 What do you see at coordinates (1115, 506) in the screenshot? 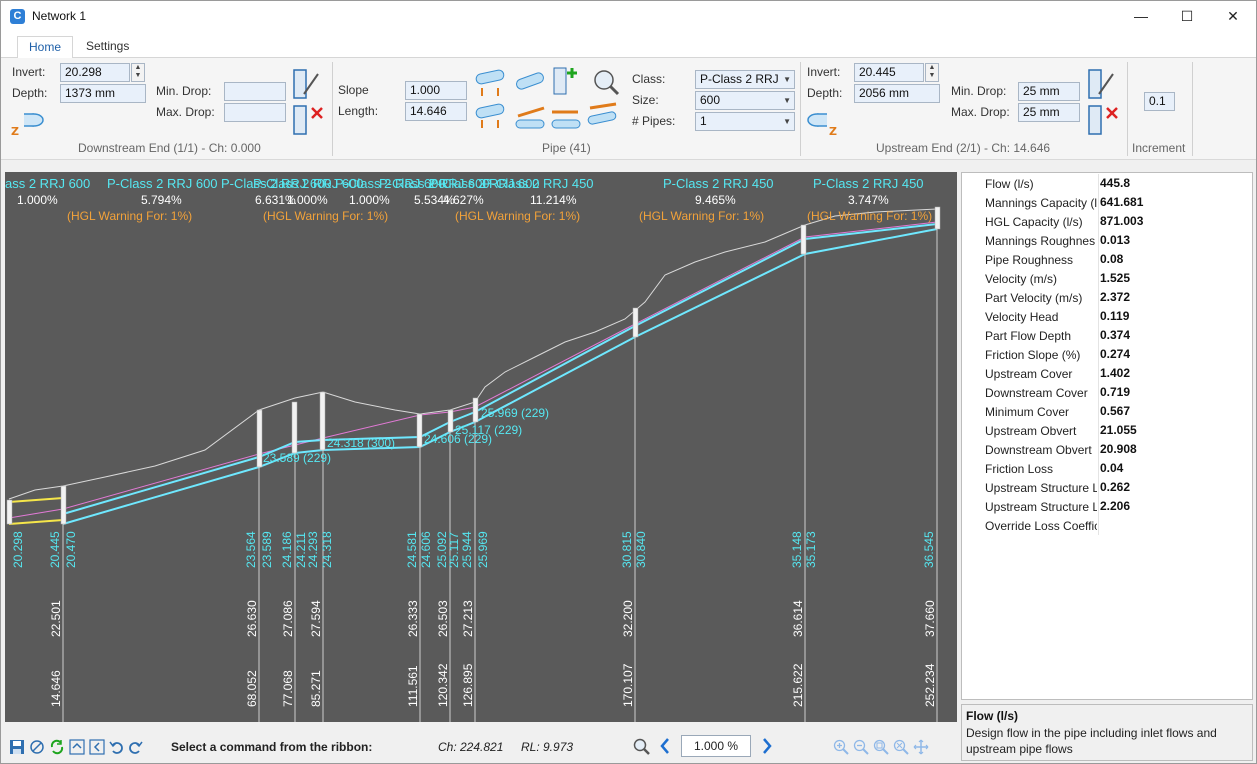
I see `property-value: 2.206` at bounding box center [1115, 506].